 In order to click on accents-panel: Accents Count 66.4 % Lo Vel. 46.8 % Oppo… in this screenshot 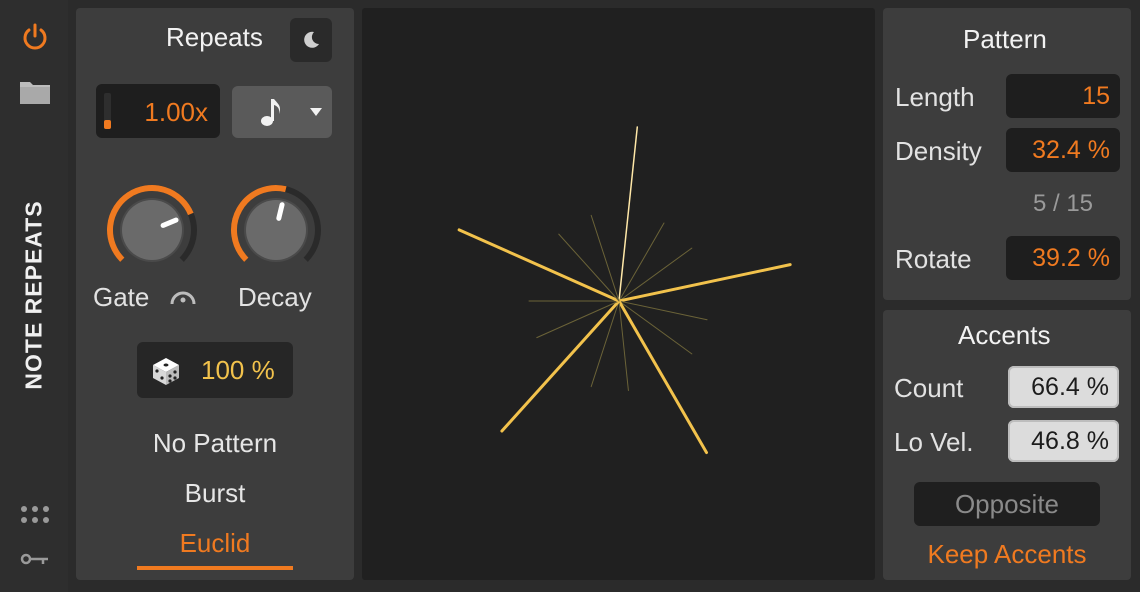, I will do `click(1007, 445)`.